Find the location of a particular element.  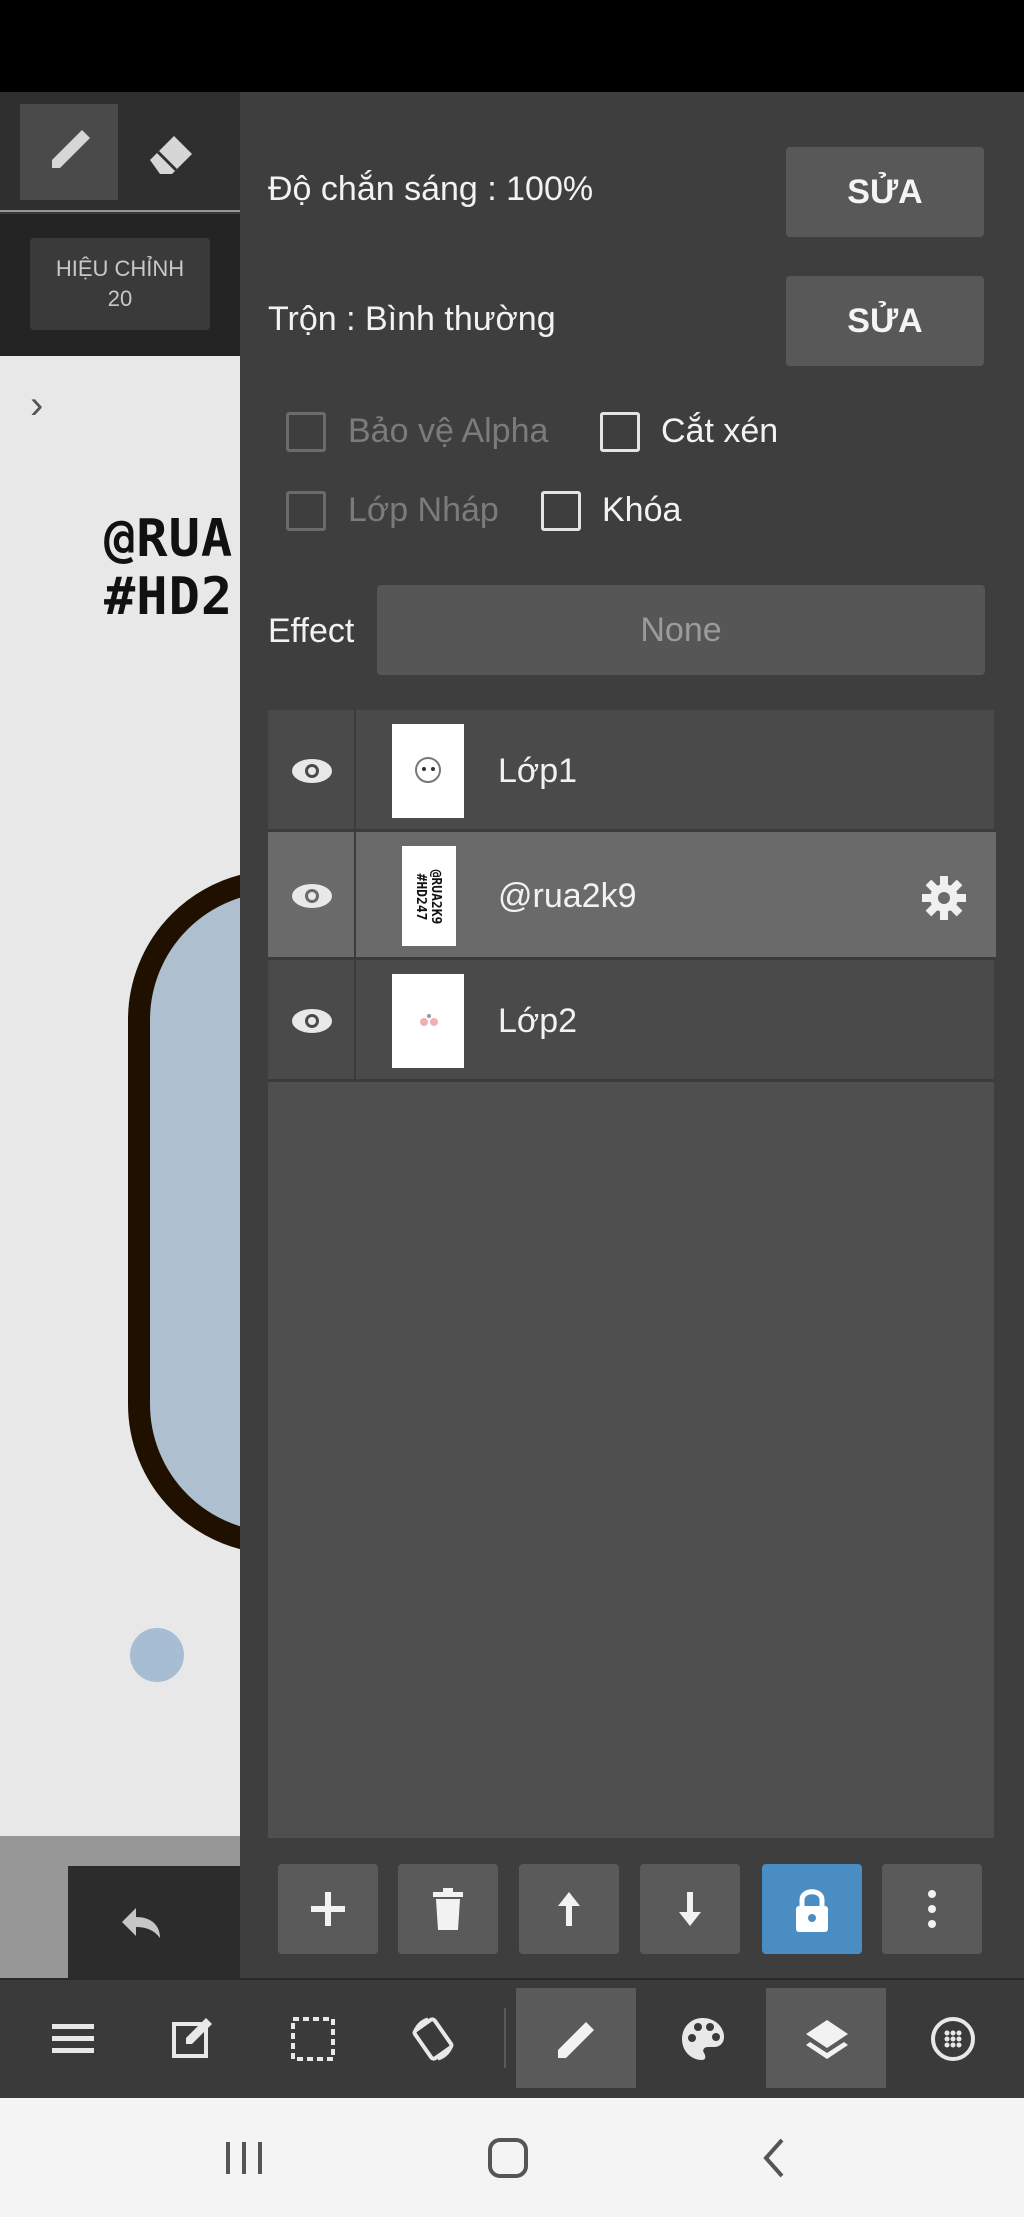

lock-layer-button is located at coordinates (812, 1909).